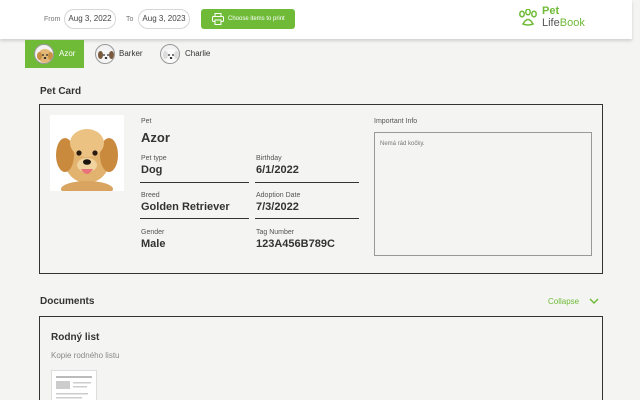 This screenshot has height=400, width=640. Describe the element at coordinates (146, 121) in the screenshot. I see `pet-name-label: Pet` at that location.